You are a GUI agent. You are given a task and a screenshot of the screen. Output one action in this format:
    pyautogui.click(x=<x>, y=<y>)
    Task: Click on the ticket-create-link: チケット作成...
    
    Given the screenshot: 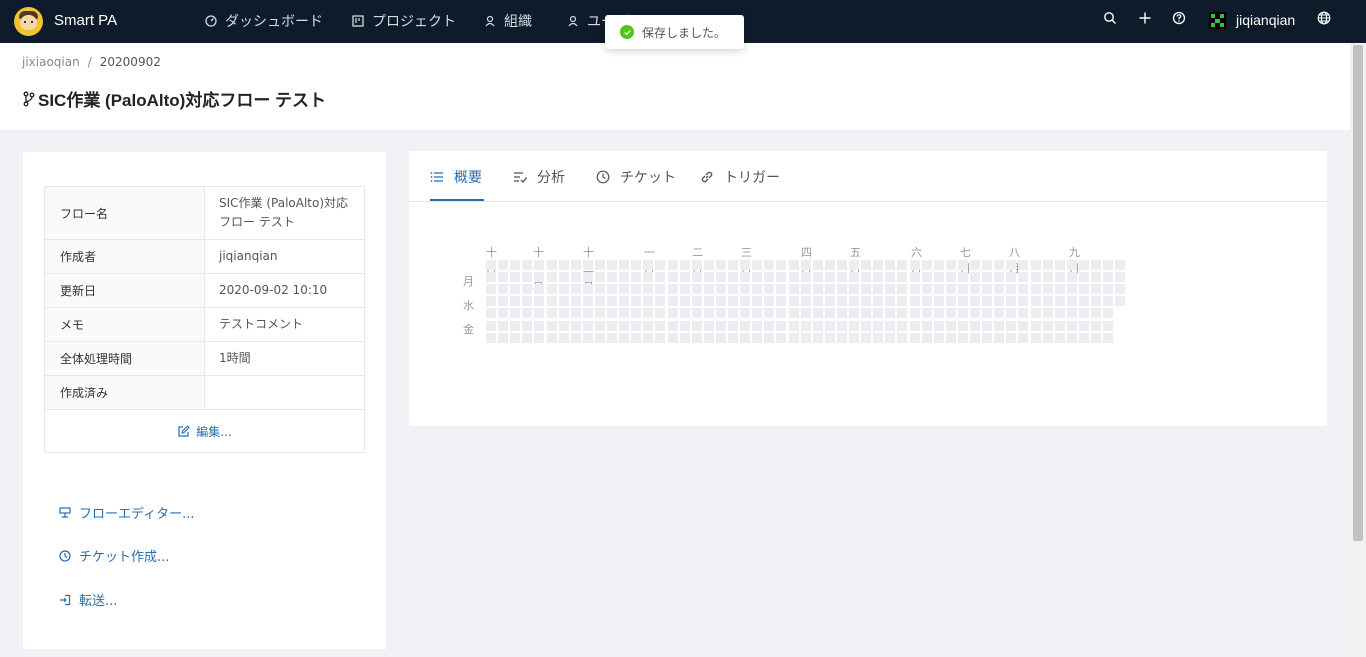 What is the action you would take?
    pyautogui.click(x=114, y=555)
    